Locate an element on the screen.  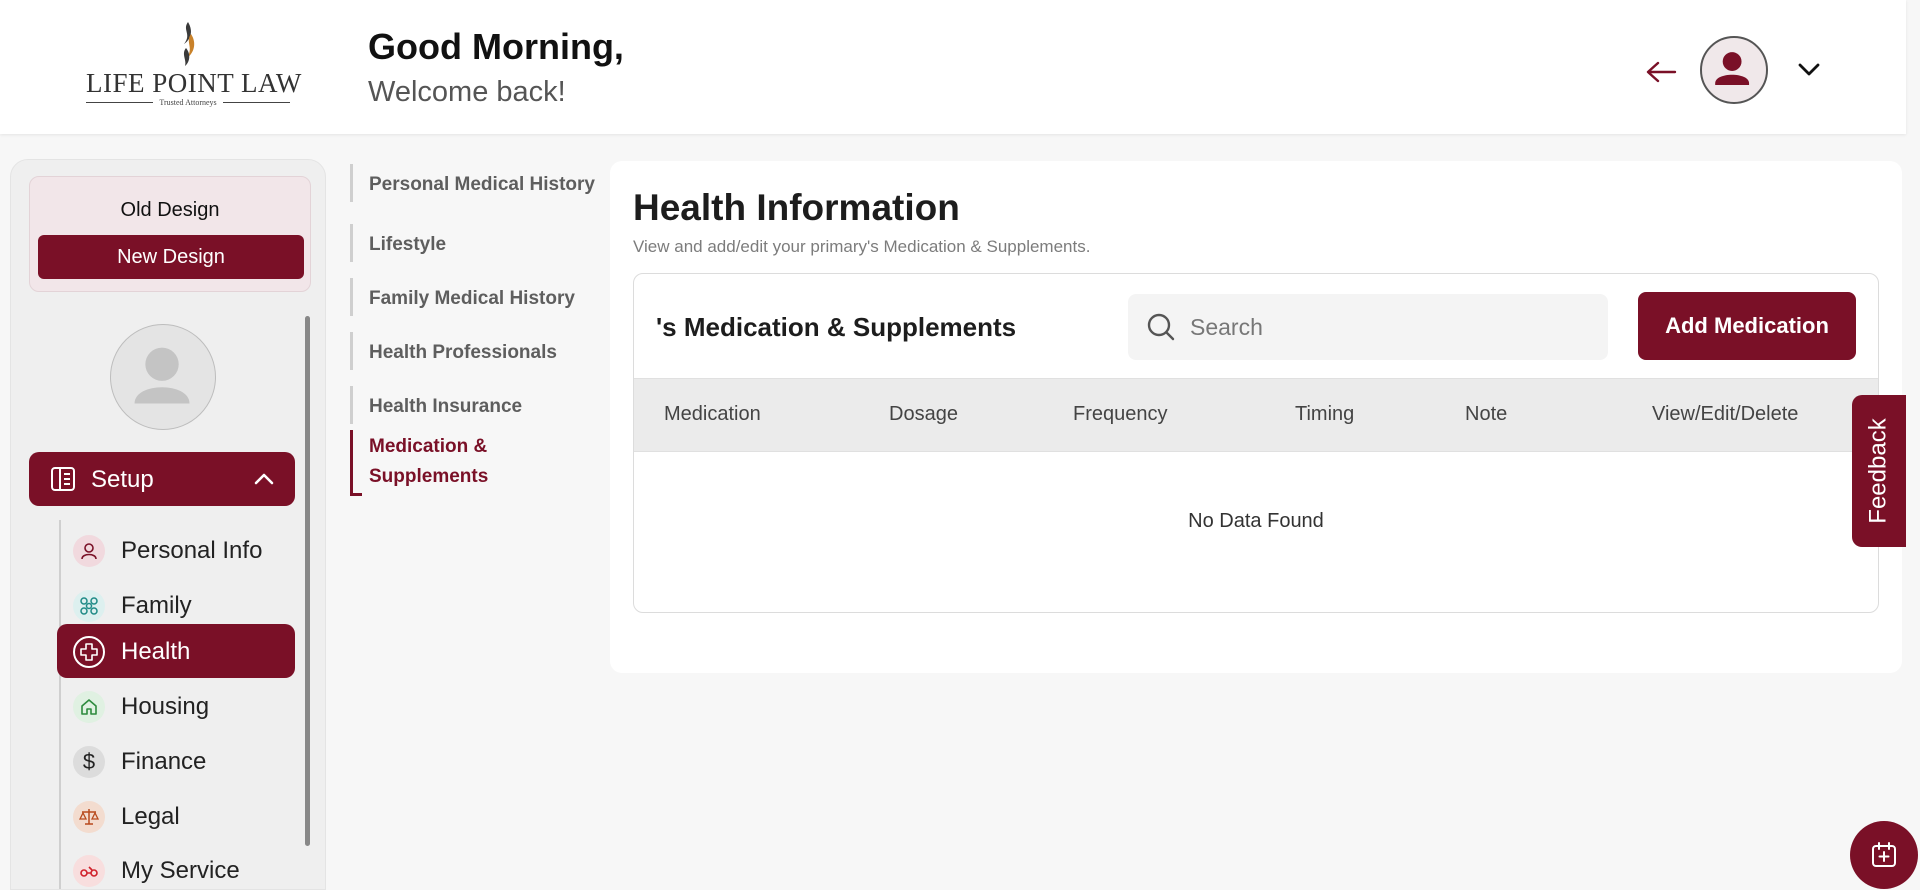
chevron-down-icon is located at coordinates (1809, 69).